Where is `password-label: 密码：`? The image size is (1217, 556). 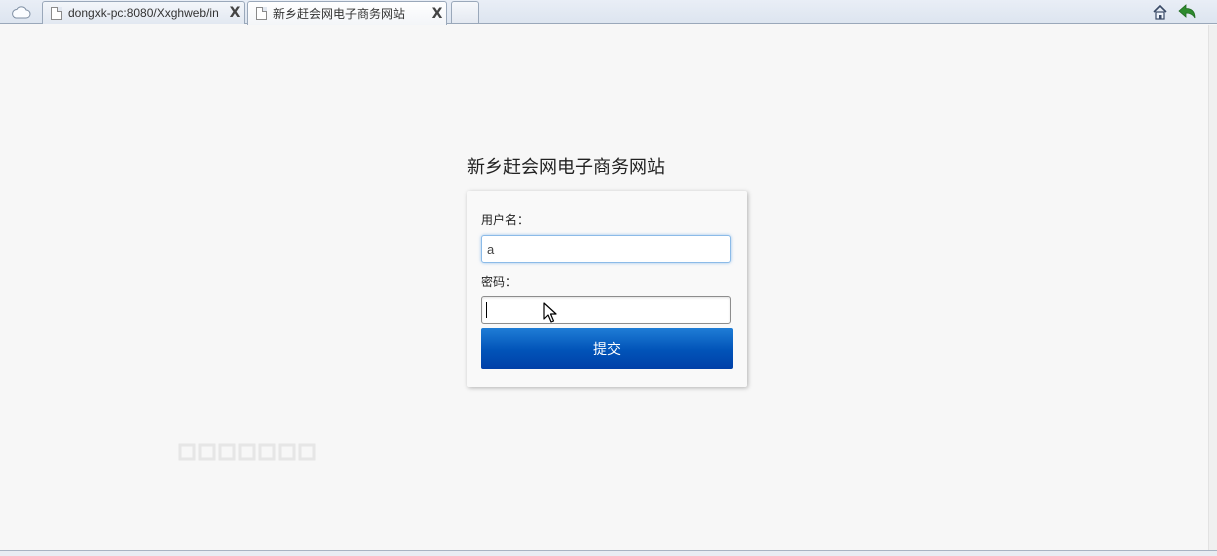
password-label: 密码： is located at coordinates (499, 282).